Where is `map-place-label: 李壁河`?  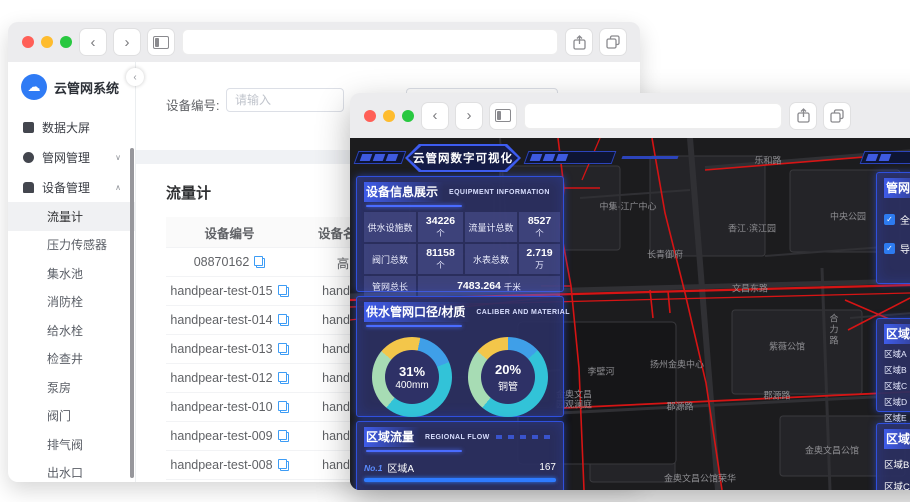
map-place-label: 李壁河 is located at coordinates (601, 371).